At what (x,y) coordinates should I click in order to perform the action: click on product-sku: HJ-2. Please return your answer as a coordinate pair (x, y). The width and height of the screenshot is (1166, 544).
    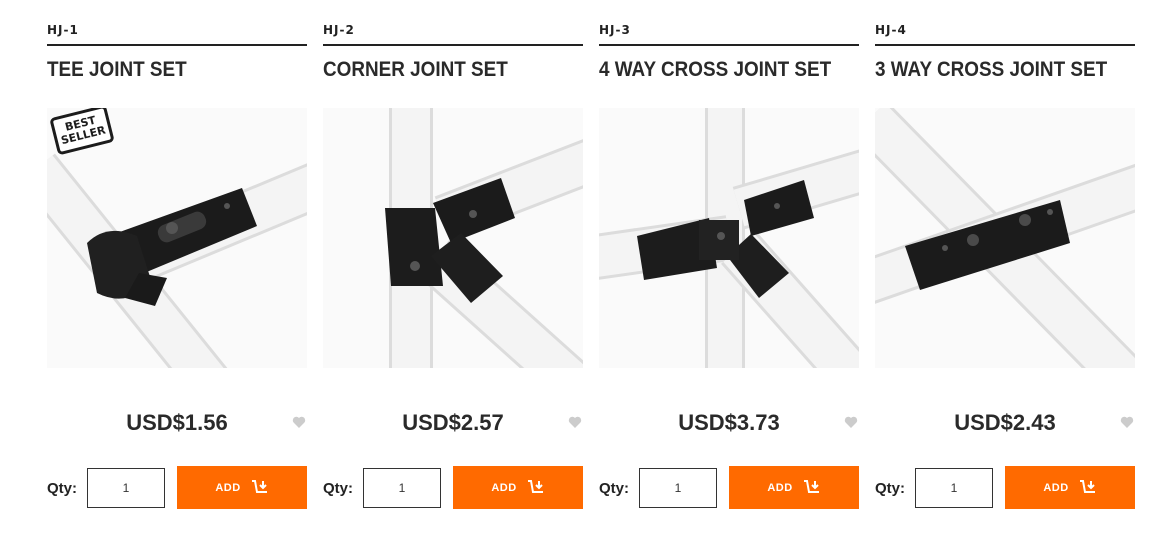
    Looking at the image, I should click on (339, 30).